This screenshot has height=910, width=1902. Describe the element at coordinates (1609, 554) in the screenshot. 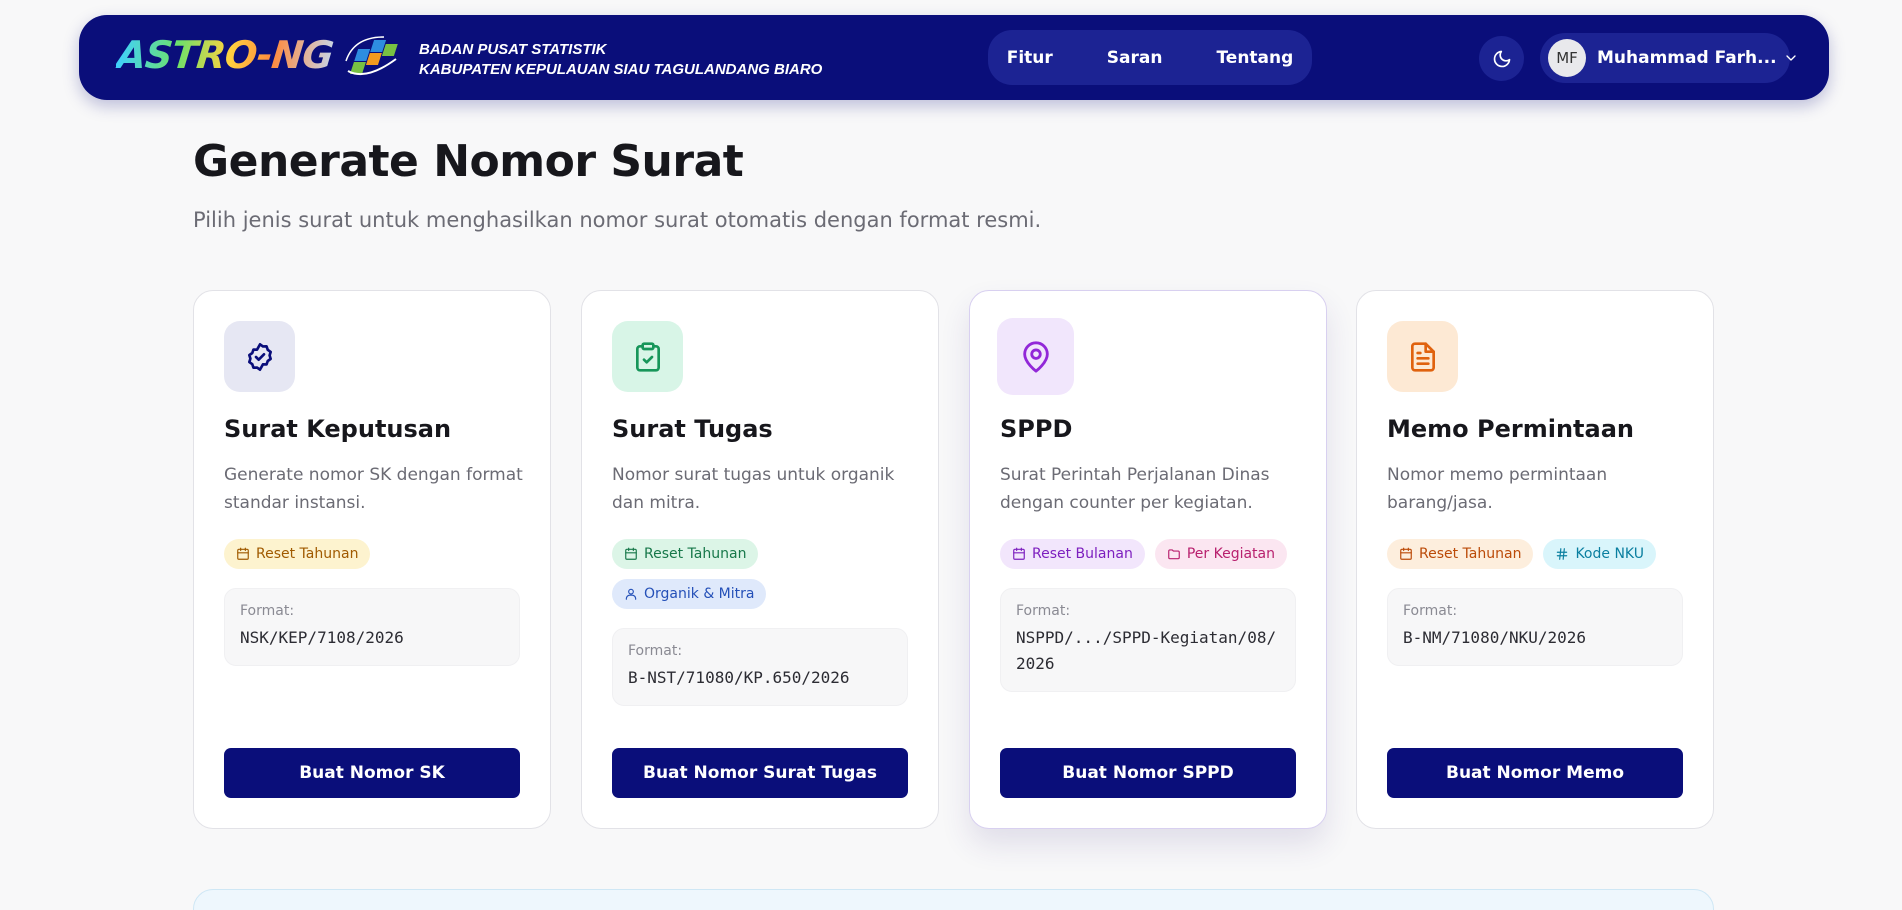

I see `badge-label: Kode NKU` at that location.